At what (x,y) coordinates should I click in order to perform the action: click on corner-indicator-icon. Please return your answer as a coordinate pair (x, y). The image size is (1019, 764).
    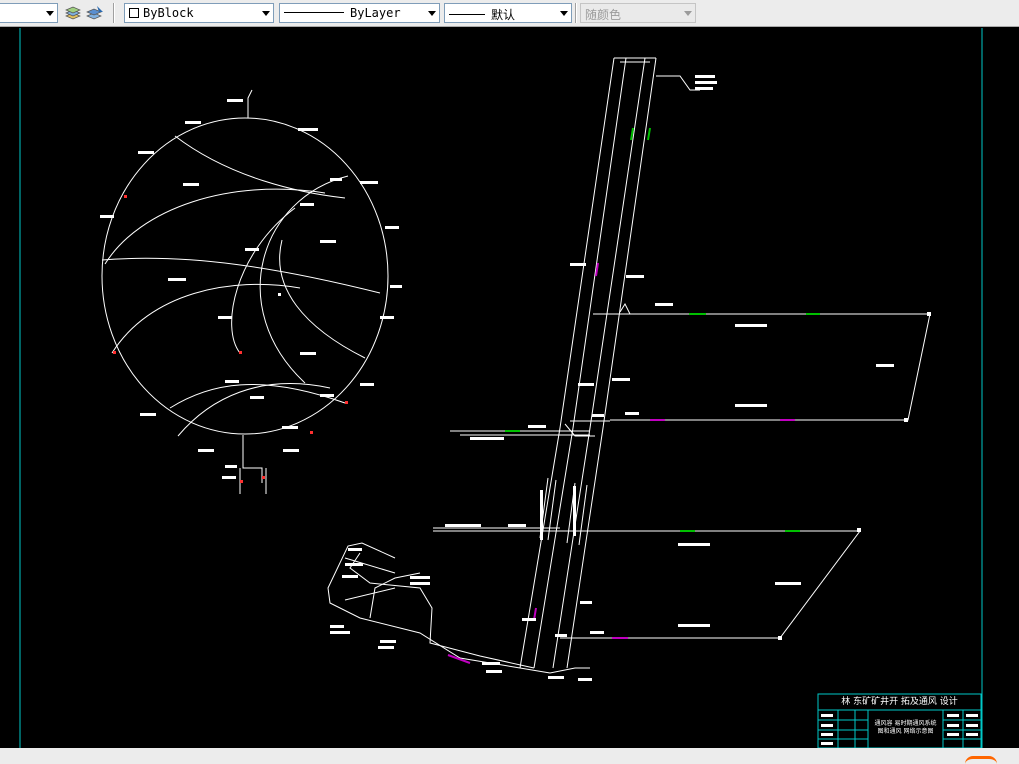
    Looking at the image, I should click on (981, 760).